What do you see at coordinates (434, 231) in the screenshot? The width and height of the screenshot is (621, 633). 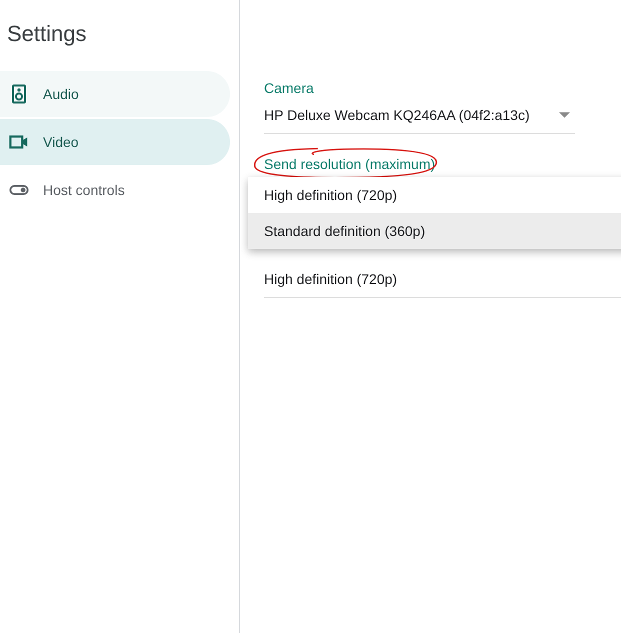 I see `menu-option: Standard definition (360p)` at bounding box center [434, 231].